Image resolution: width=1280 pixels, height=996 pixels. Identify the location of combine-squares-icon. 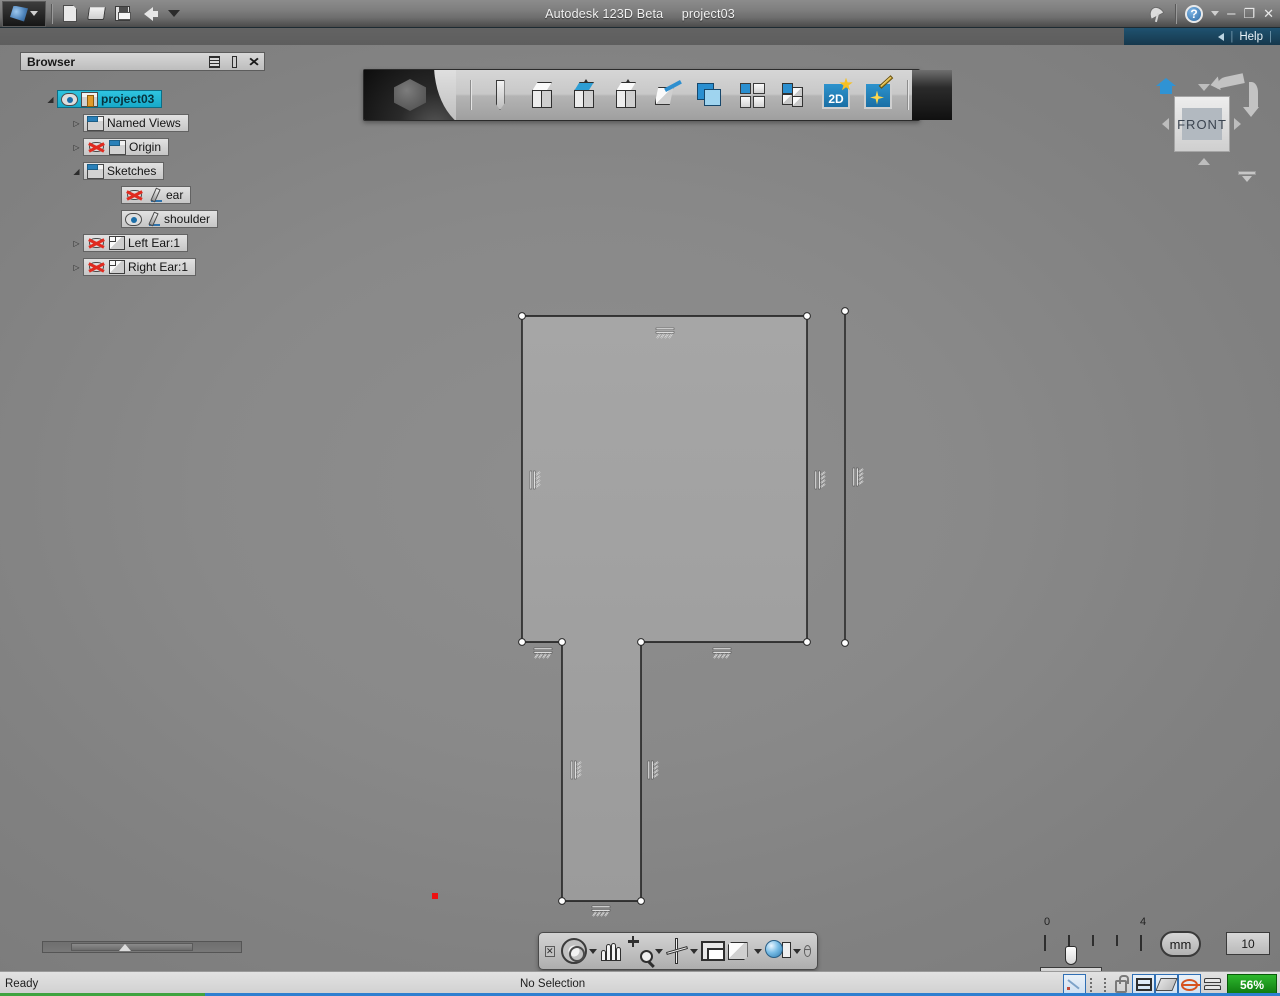
(710, 95).